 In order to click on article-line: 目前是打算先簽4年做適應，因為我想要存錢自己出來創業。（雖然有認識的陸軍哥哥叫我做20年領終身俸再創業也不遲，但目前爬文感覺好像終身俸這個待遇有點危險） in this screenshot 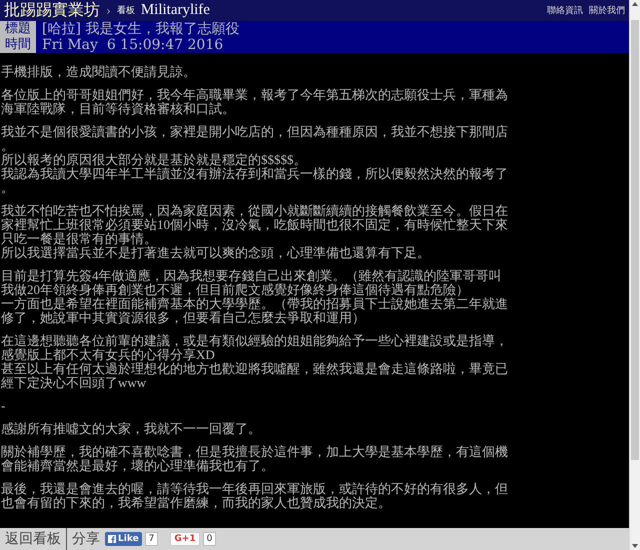, I will do `click(251, 283)`.